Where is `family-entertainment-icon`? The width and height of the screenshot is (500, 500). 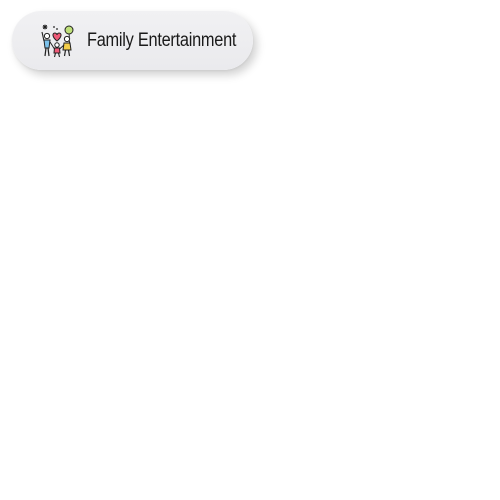 family-entertainment-icon is located at coordinates (57, 40).